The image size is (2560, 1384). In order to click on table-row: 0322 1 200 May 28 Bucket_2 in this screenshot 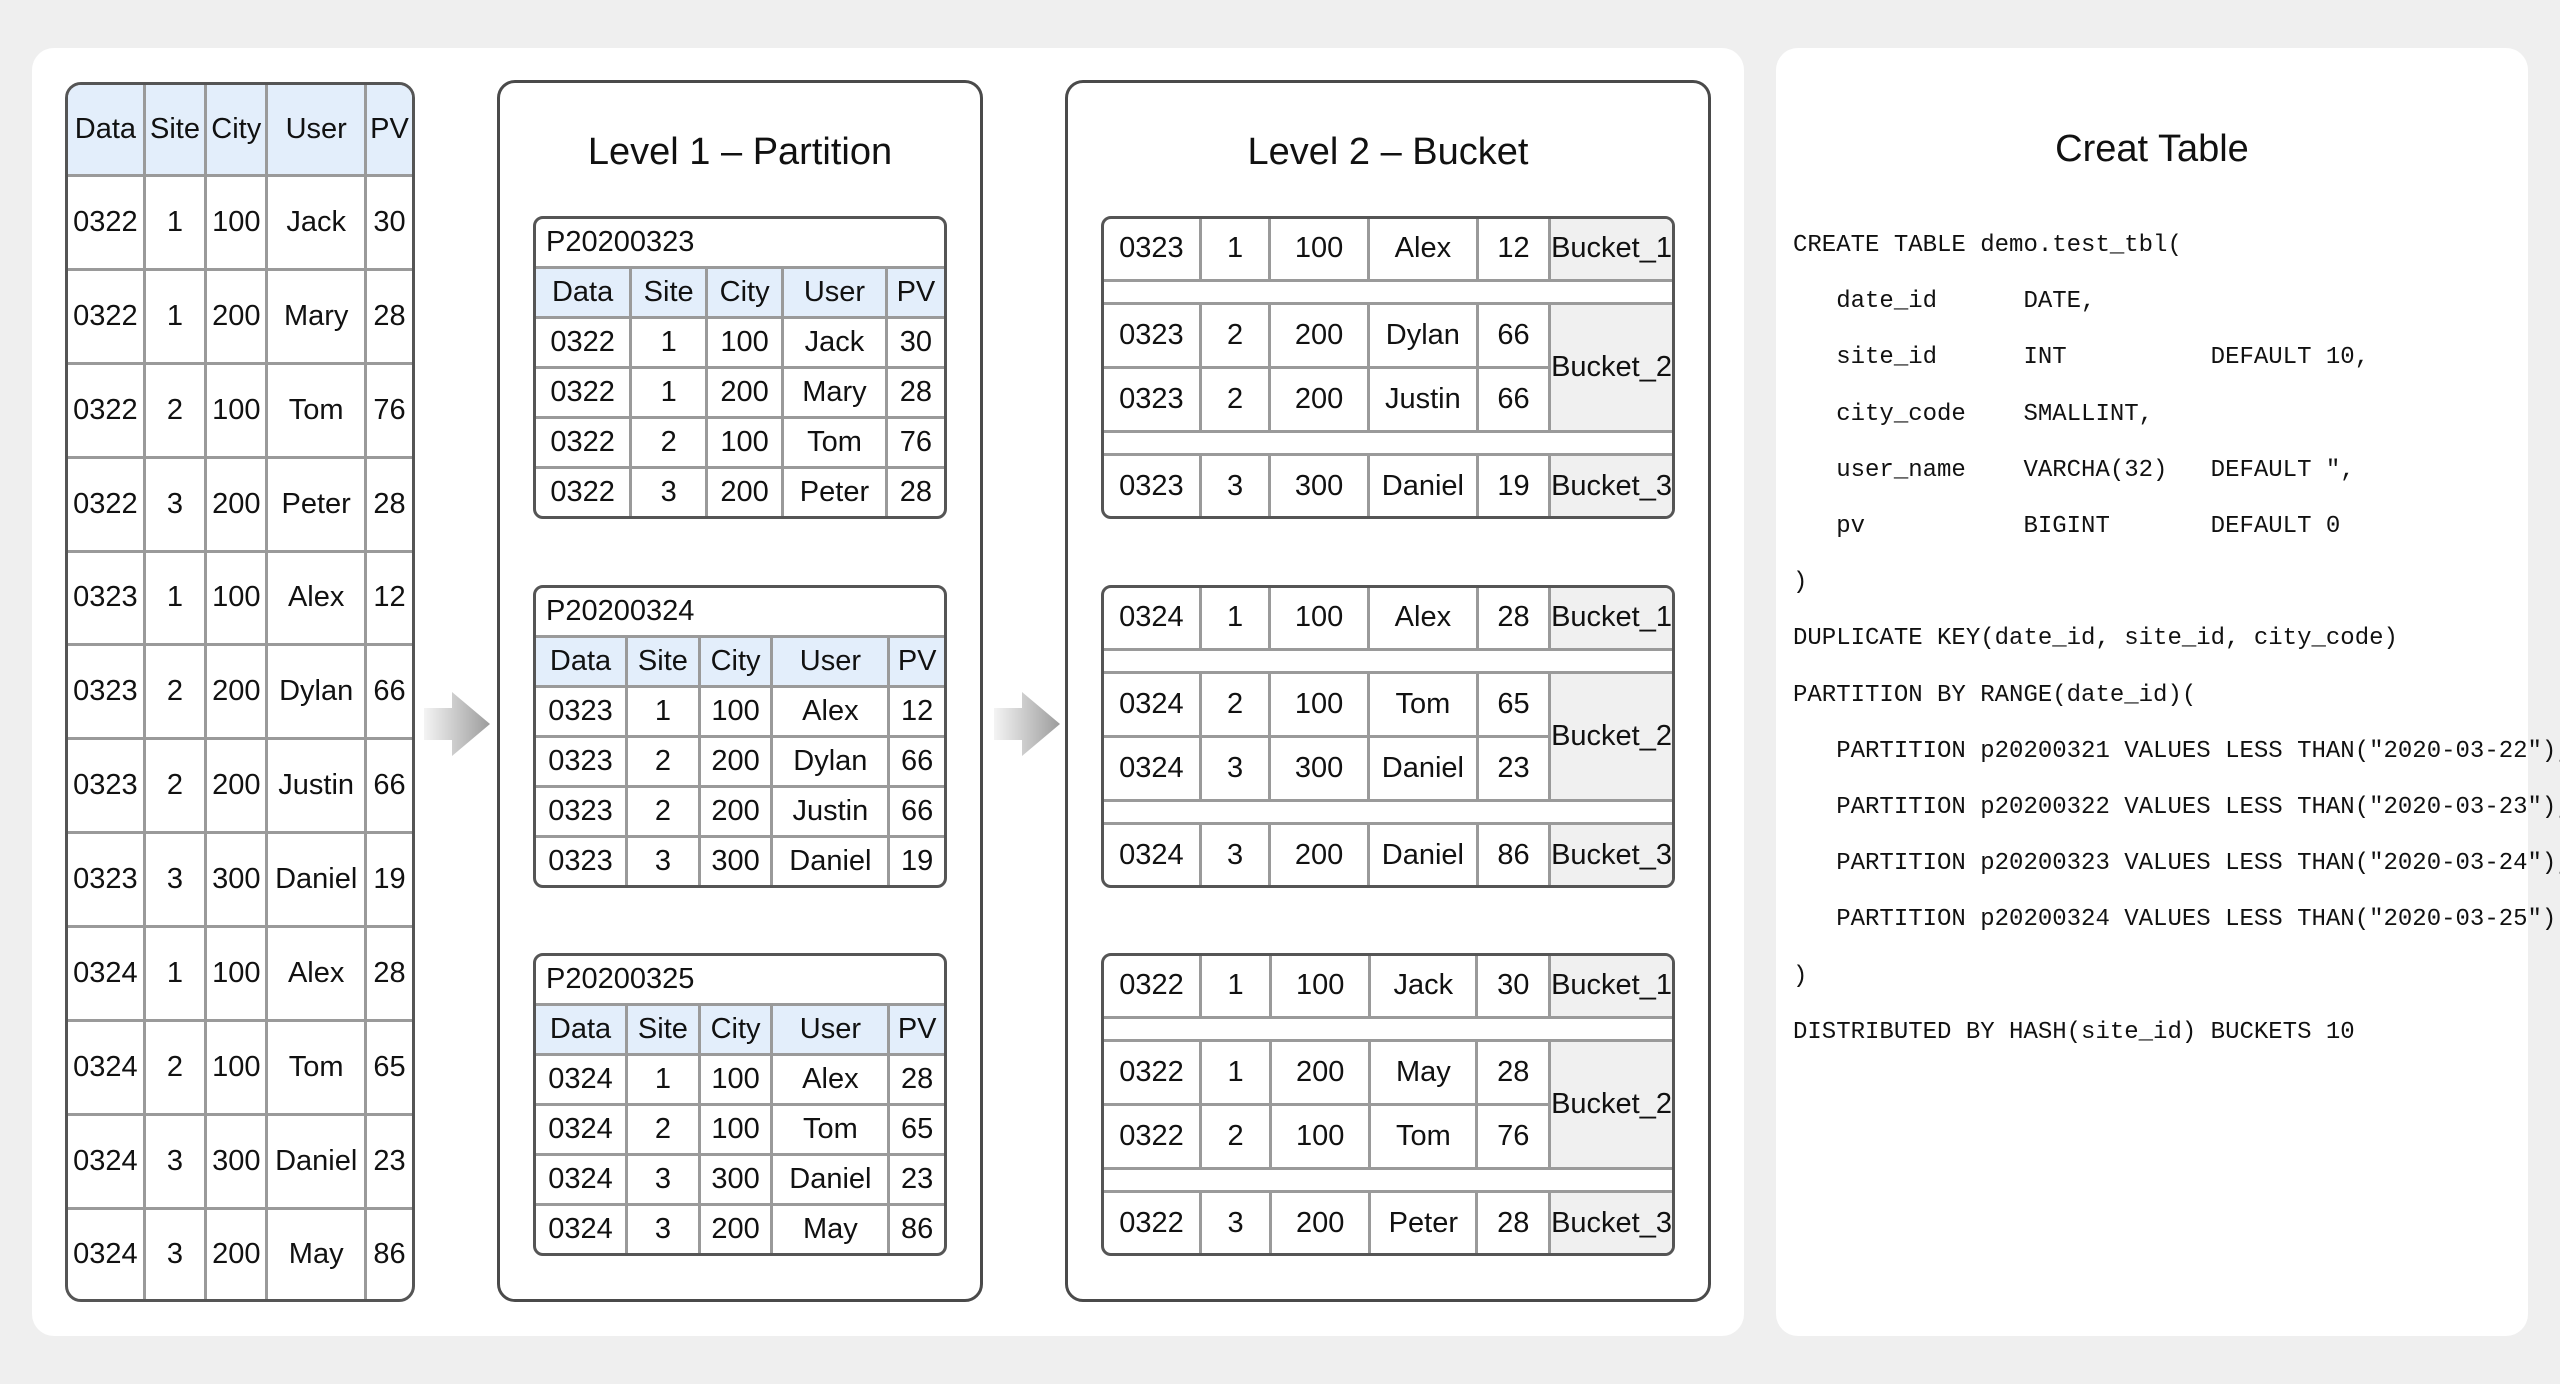, I will do `click(1388, 1104)`.